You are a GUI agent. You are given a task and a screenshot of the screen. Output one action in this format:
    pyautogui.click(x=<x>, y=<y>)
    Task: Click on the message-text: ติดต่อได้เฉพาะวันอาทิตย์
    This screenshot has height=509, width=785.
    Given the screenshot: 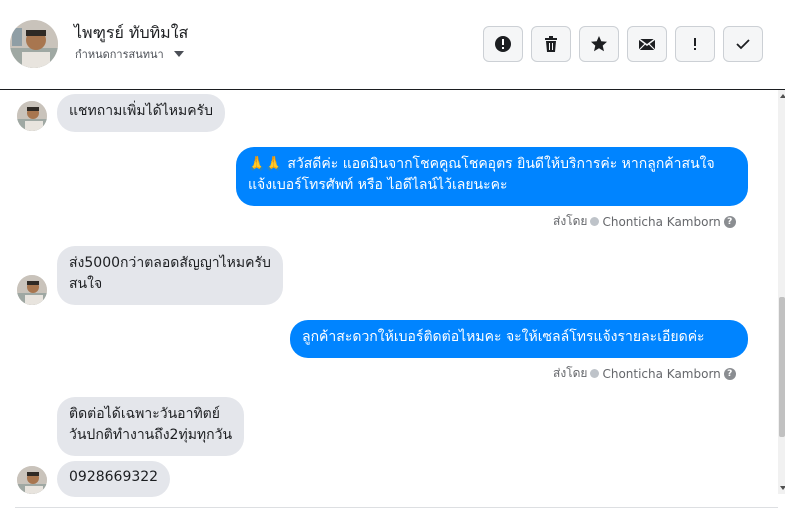 What is the action you would take?
    pyautogui.click(x=144, y=414)
    